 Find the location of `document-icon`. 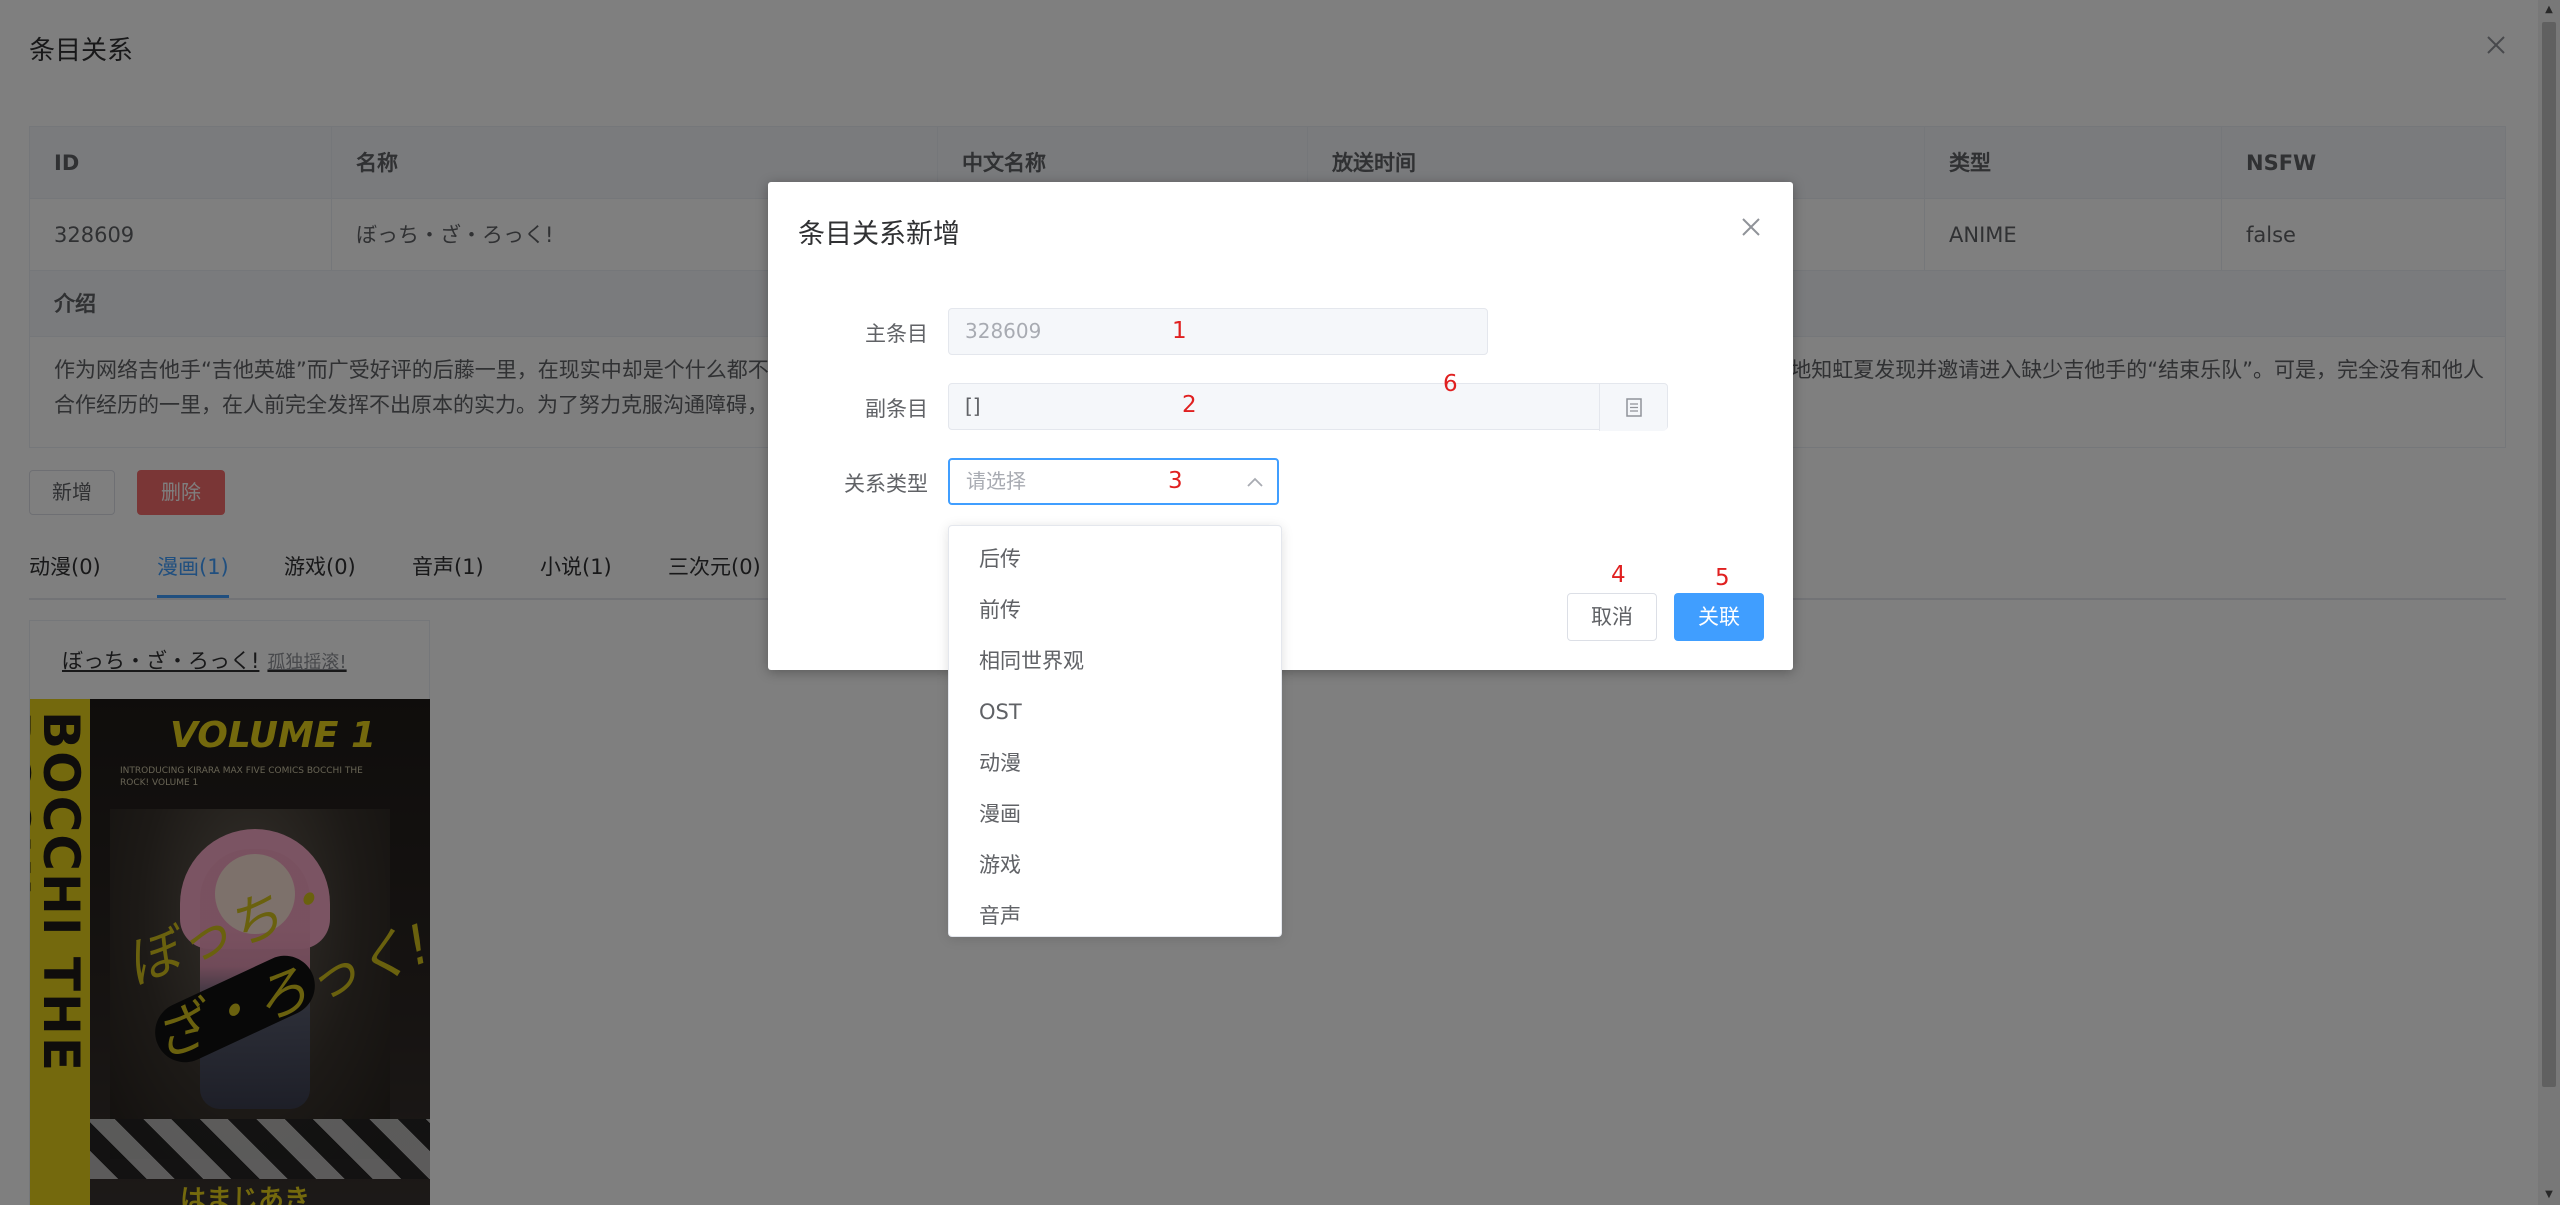

document-icon is located at coordinates (1634, 407).